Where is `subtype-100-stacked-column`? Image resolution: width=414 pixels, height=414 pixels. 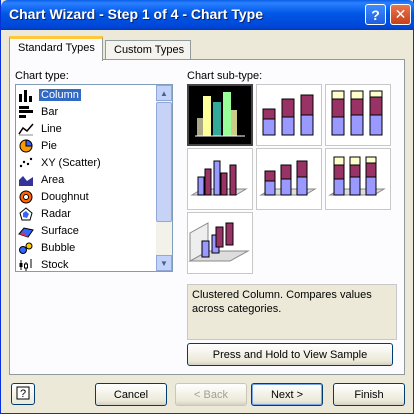 subtype-100-stacked-column is located at coordinates (358, 115).